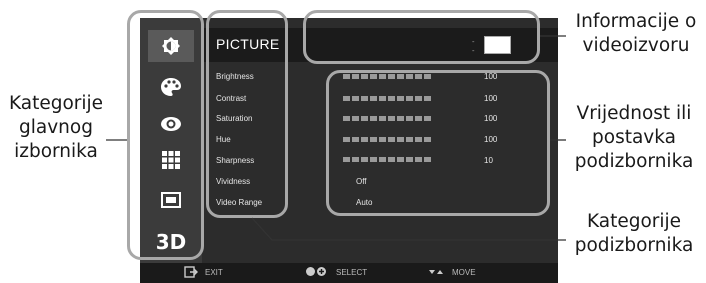  Describe the element at coordinates (56, 127) in the screenshot. I see `annotation-main-categories: Kategorije glavnog izbornika` at that location.